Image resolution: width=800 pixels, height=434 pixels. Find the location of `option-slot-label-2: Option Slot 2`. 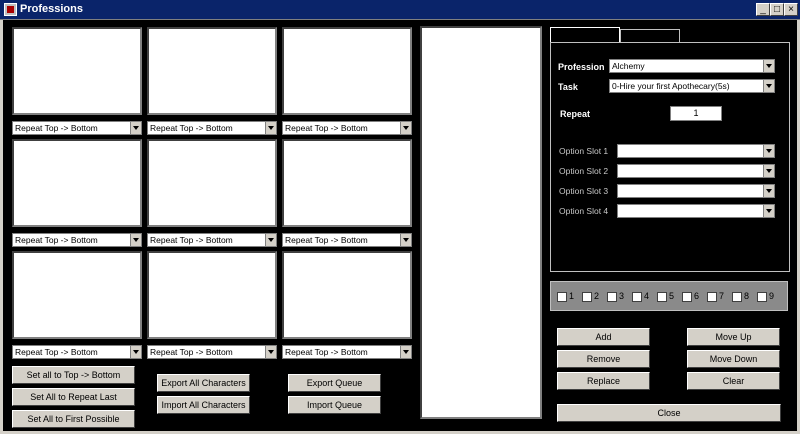

option-slot-label-2: Option Slot 2 is located at coordinates (584, 171).